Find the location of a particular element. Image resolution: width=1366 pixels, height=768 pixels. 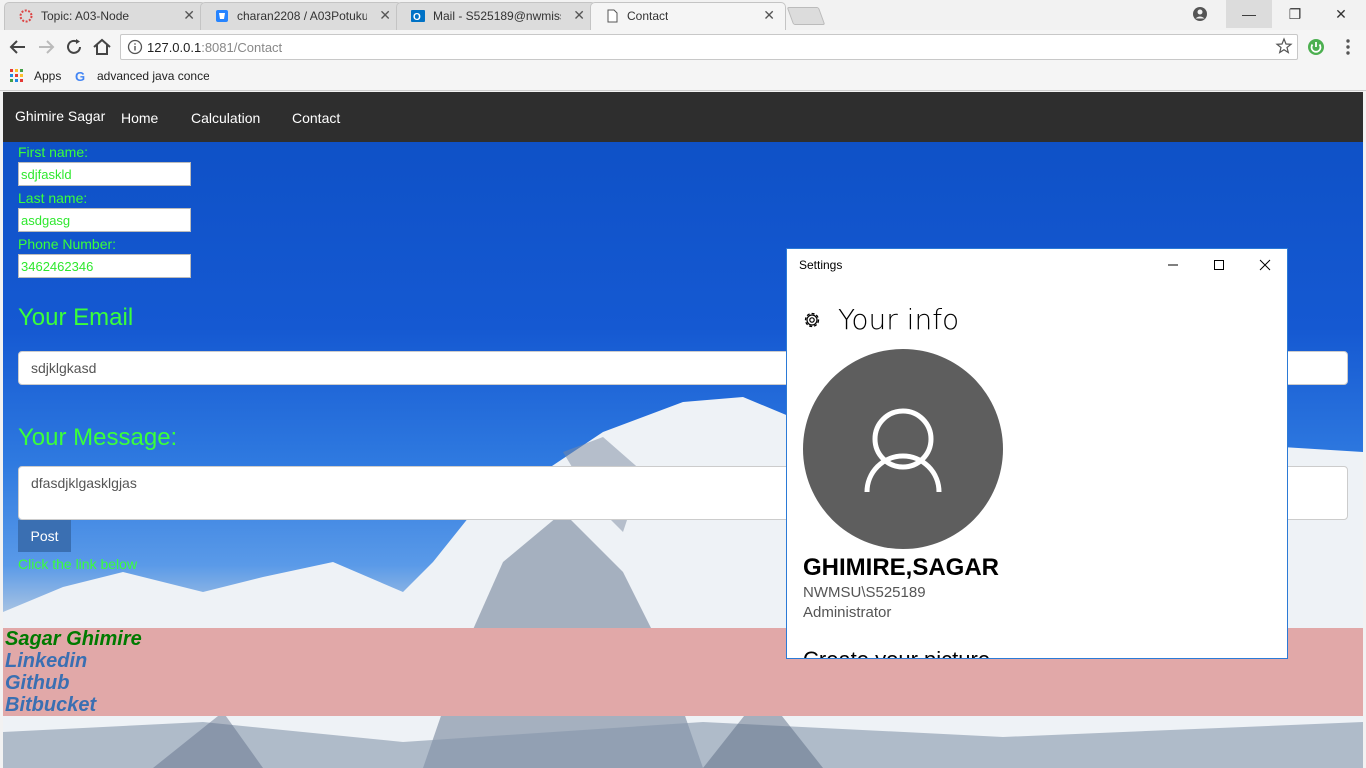

reload-icon is located at coordinates (74, 47).